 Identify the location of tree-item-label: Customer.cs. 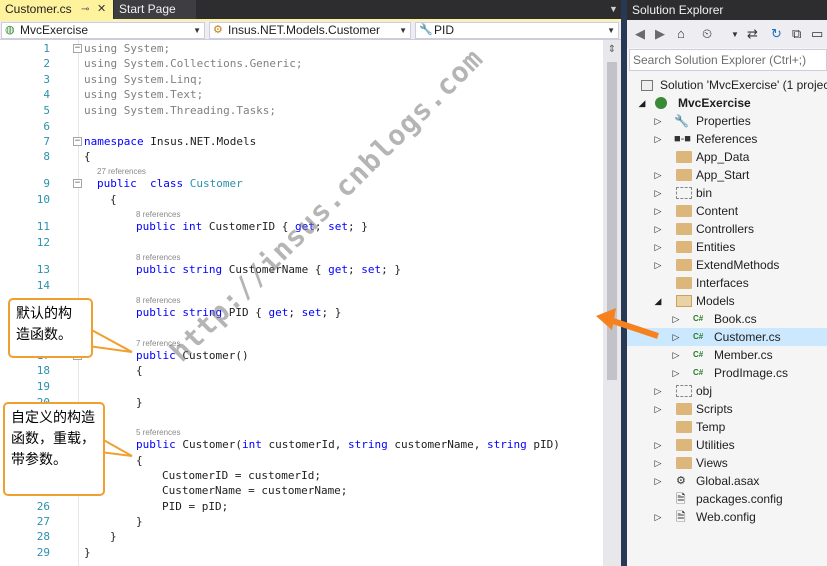
(747, 337).